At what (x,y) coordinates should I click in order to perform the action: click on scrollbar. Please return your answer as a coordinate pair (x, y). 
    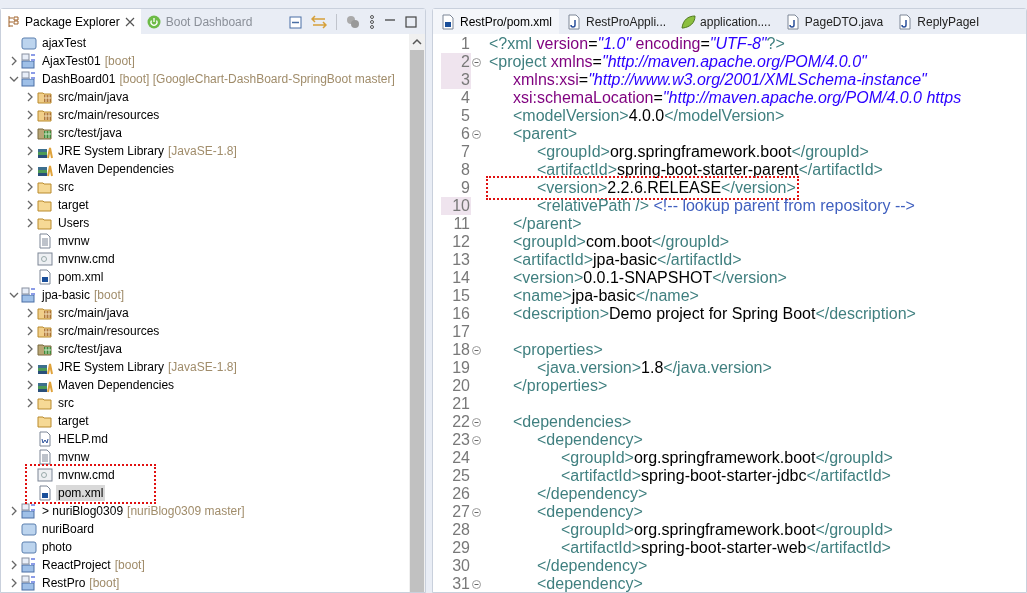
    Looking at the image, I should click on (417, 313).